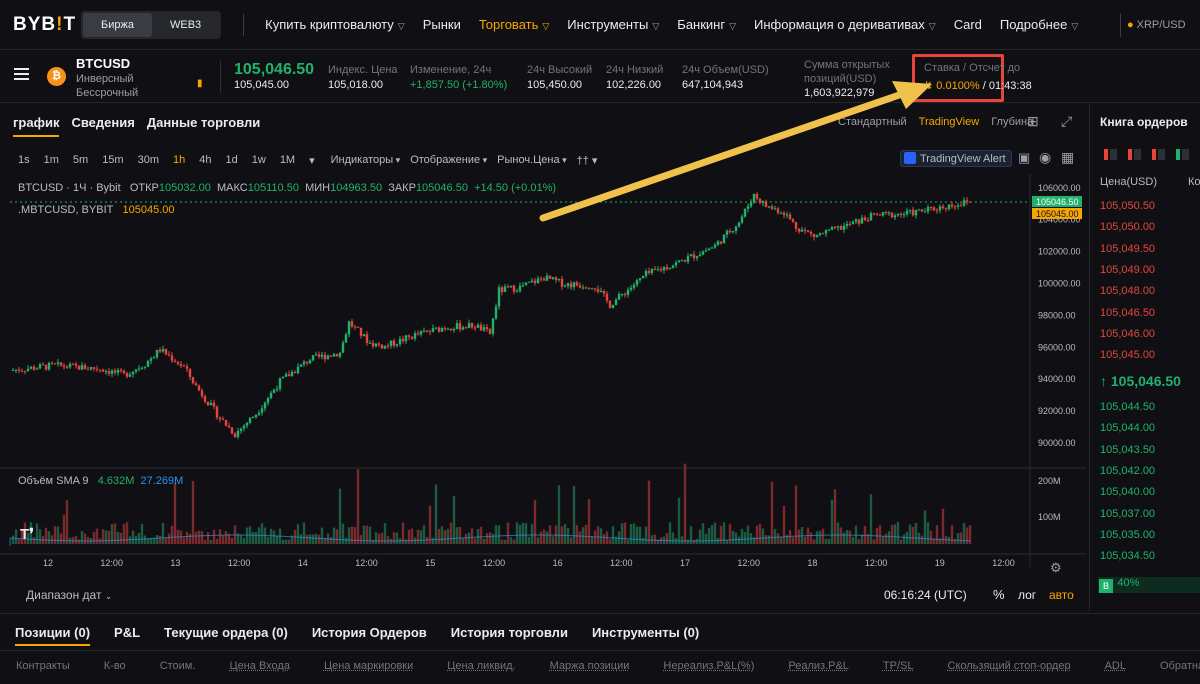 The width and height of the screenshot is (1200, 684). I want to click on percent-scale-toggle: %, so click(999, 594).